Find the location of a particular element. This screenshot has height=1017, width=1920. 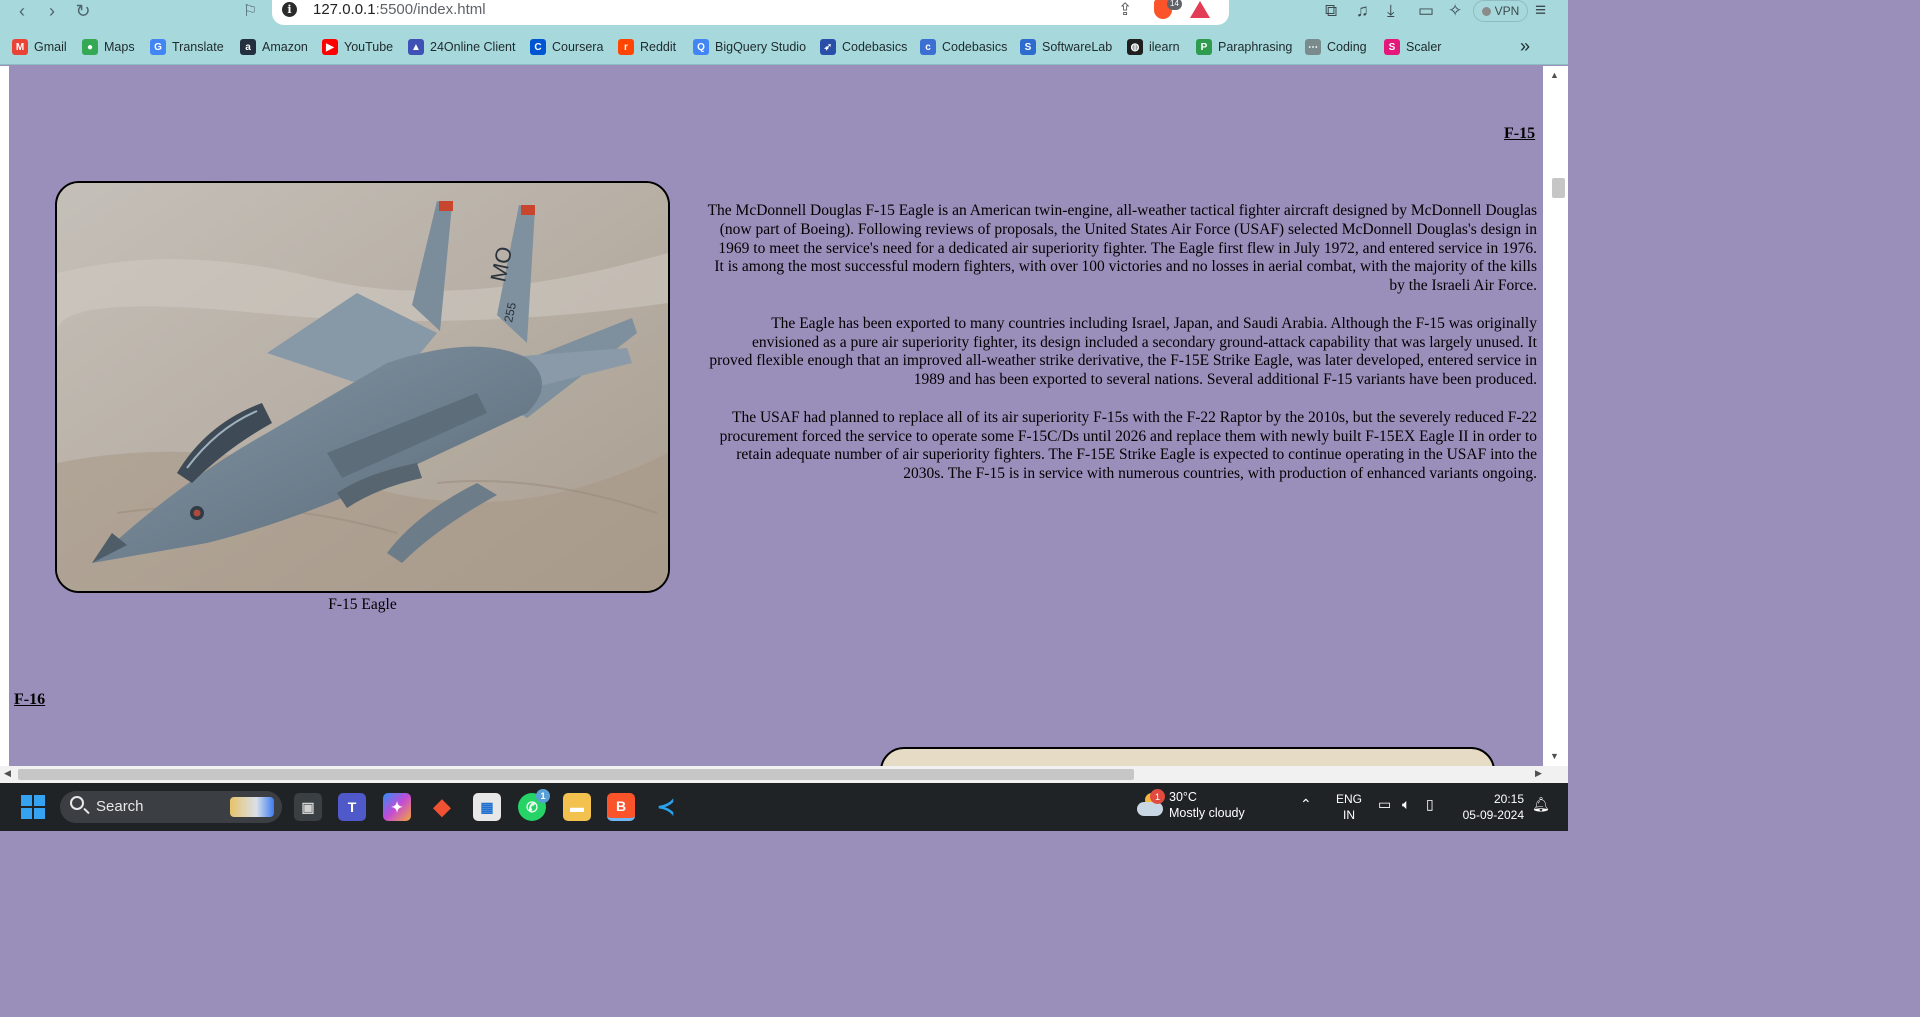

download-icon: ⤓ is located at coordinates (1391, 11).